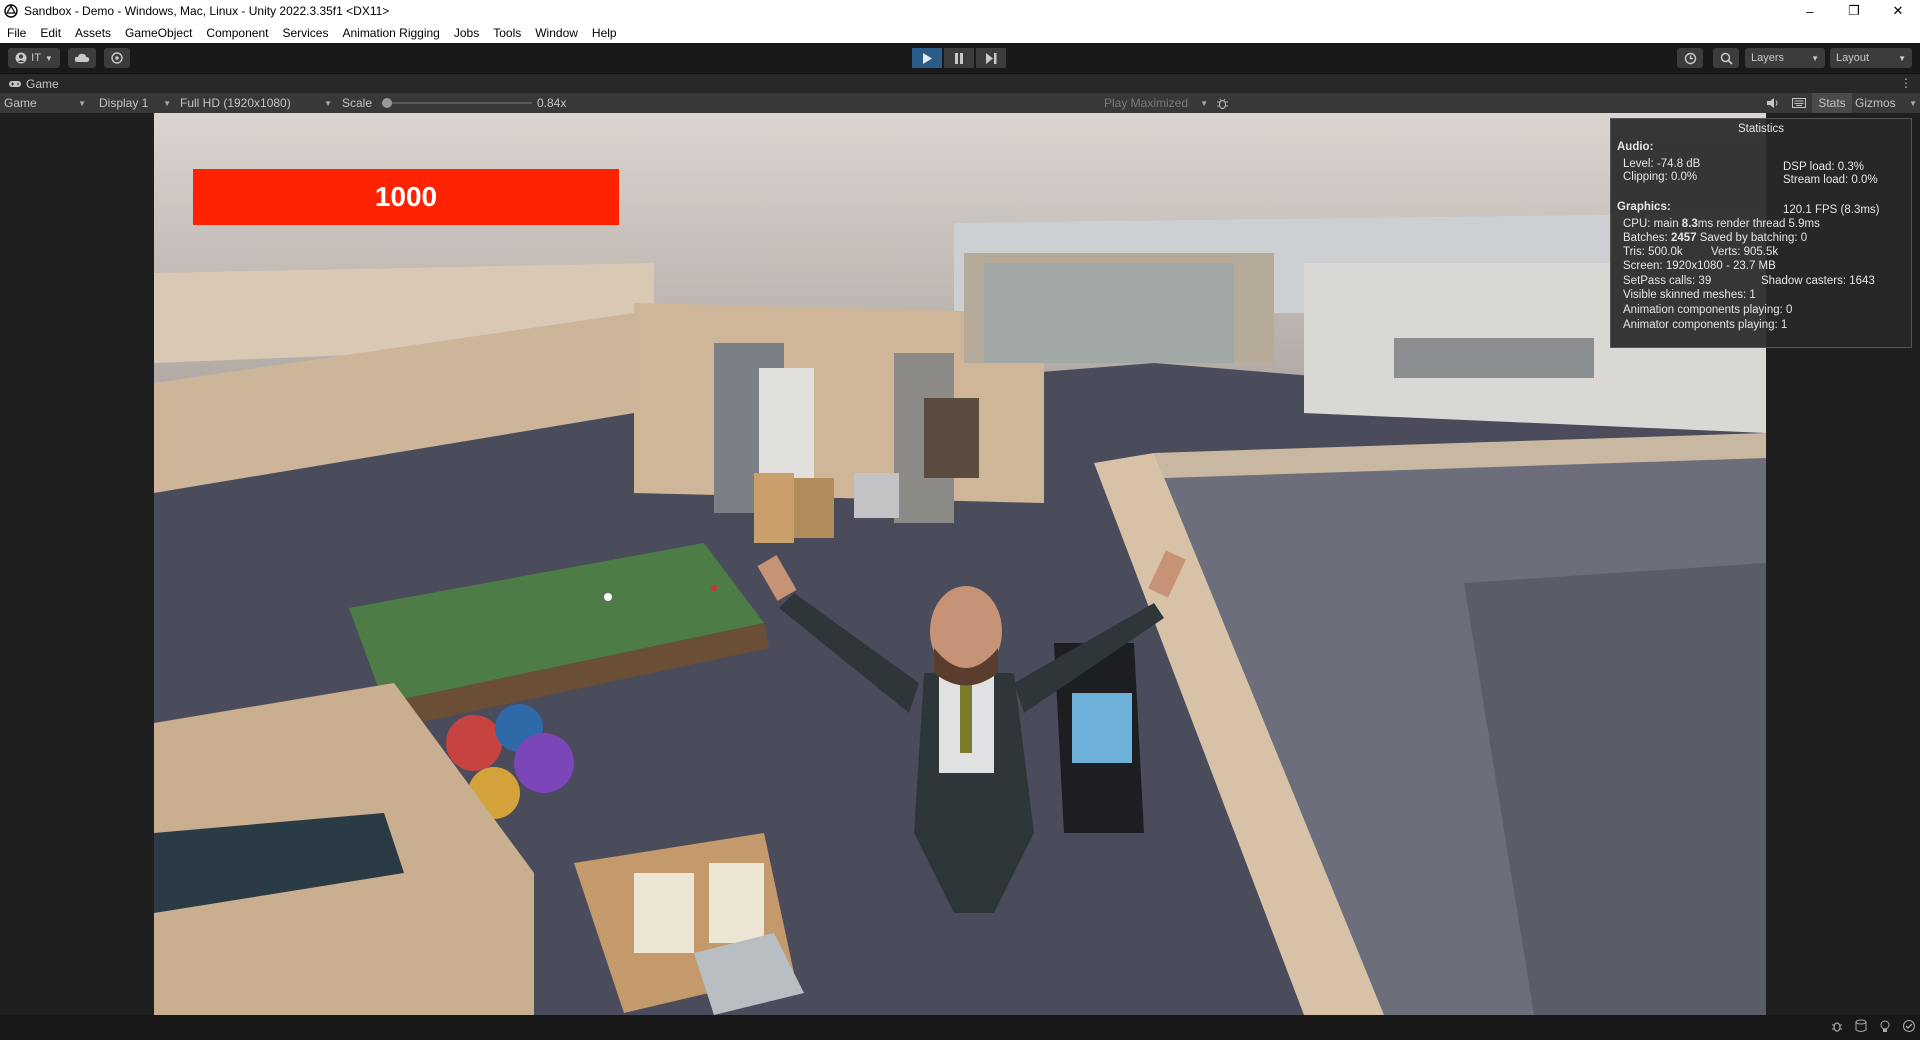 The image size is (1920, 1040). What do you see at coordinates (20, 103) in the screenshot?
I see `view-mode-label: Game` at bounding box center [20, 103].